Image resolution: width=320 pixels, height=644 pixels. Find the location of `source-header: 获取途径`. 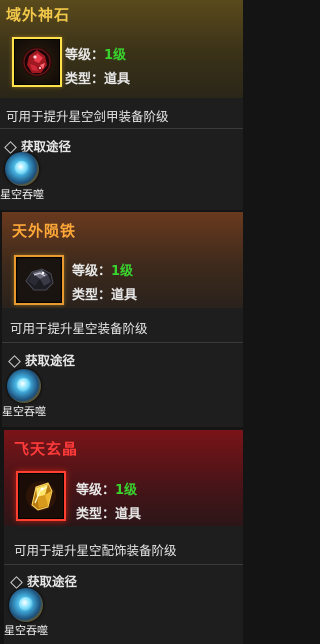

source-header: 获取途径 is located at coordinates (41, 359).